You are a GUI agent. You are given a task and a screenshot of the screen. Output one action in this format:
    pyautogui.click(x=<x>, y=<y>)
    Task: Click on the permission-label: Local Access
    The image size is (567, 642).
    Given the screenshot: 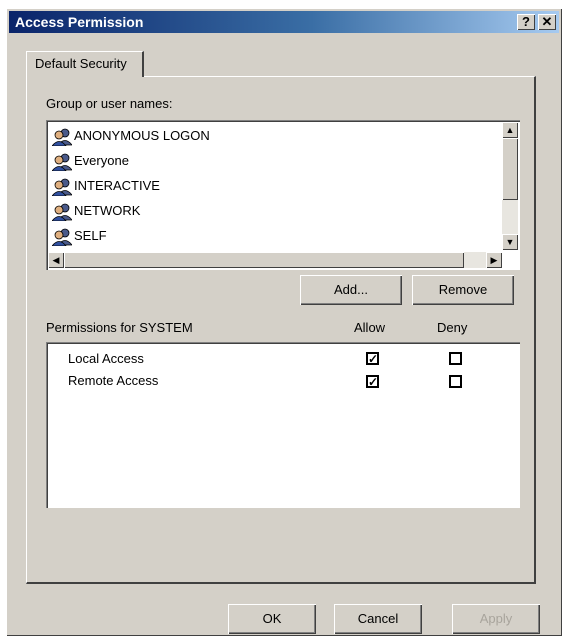 What is the action you would take?
    pyautogui.click(x=106, y=358)
    